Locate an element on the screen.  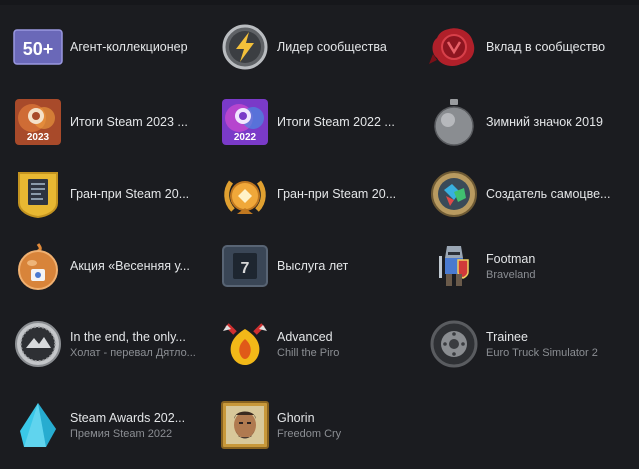
badge-community-leader: Лидер сообщества is located at coordinates (319, 47).